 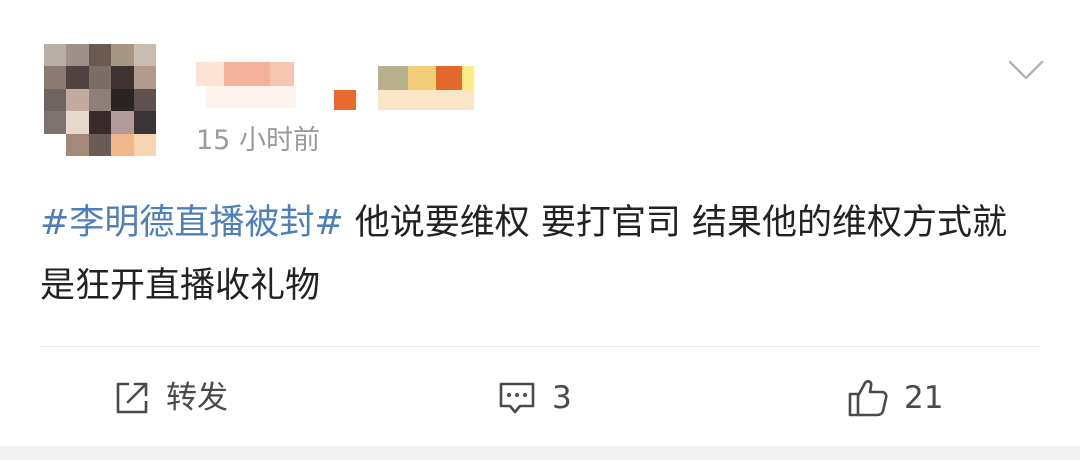 What do you see at coordinates (336, 87) in the screenshot?
I see `username` at bounding box center [336, 87].